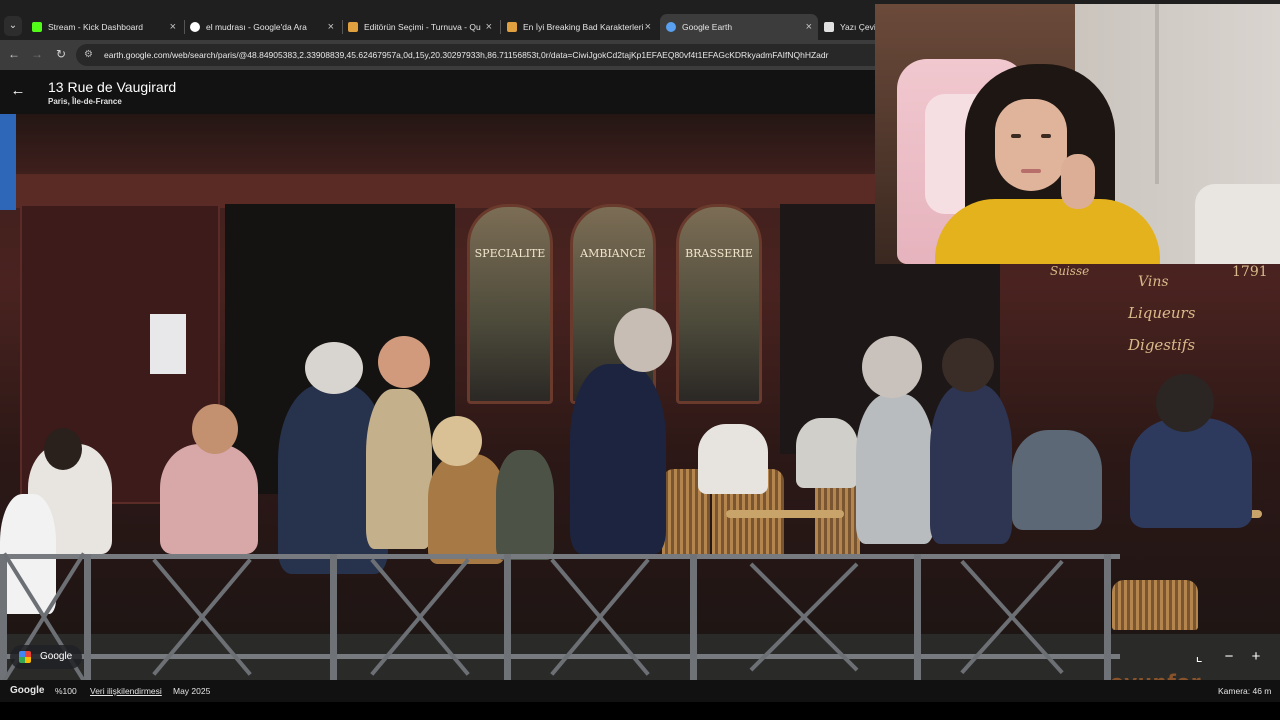 This screenshot has height=720, width=1280. What do you see at coordinates (66, 691) in the screenshot?
I see `zoom-level: %100` at bounding box center [66, 691].